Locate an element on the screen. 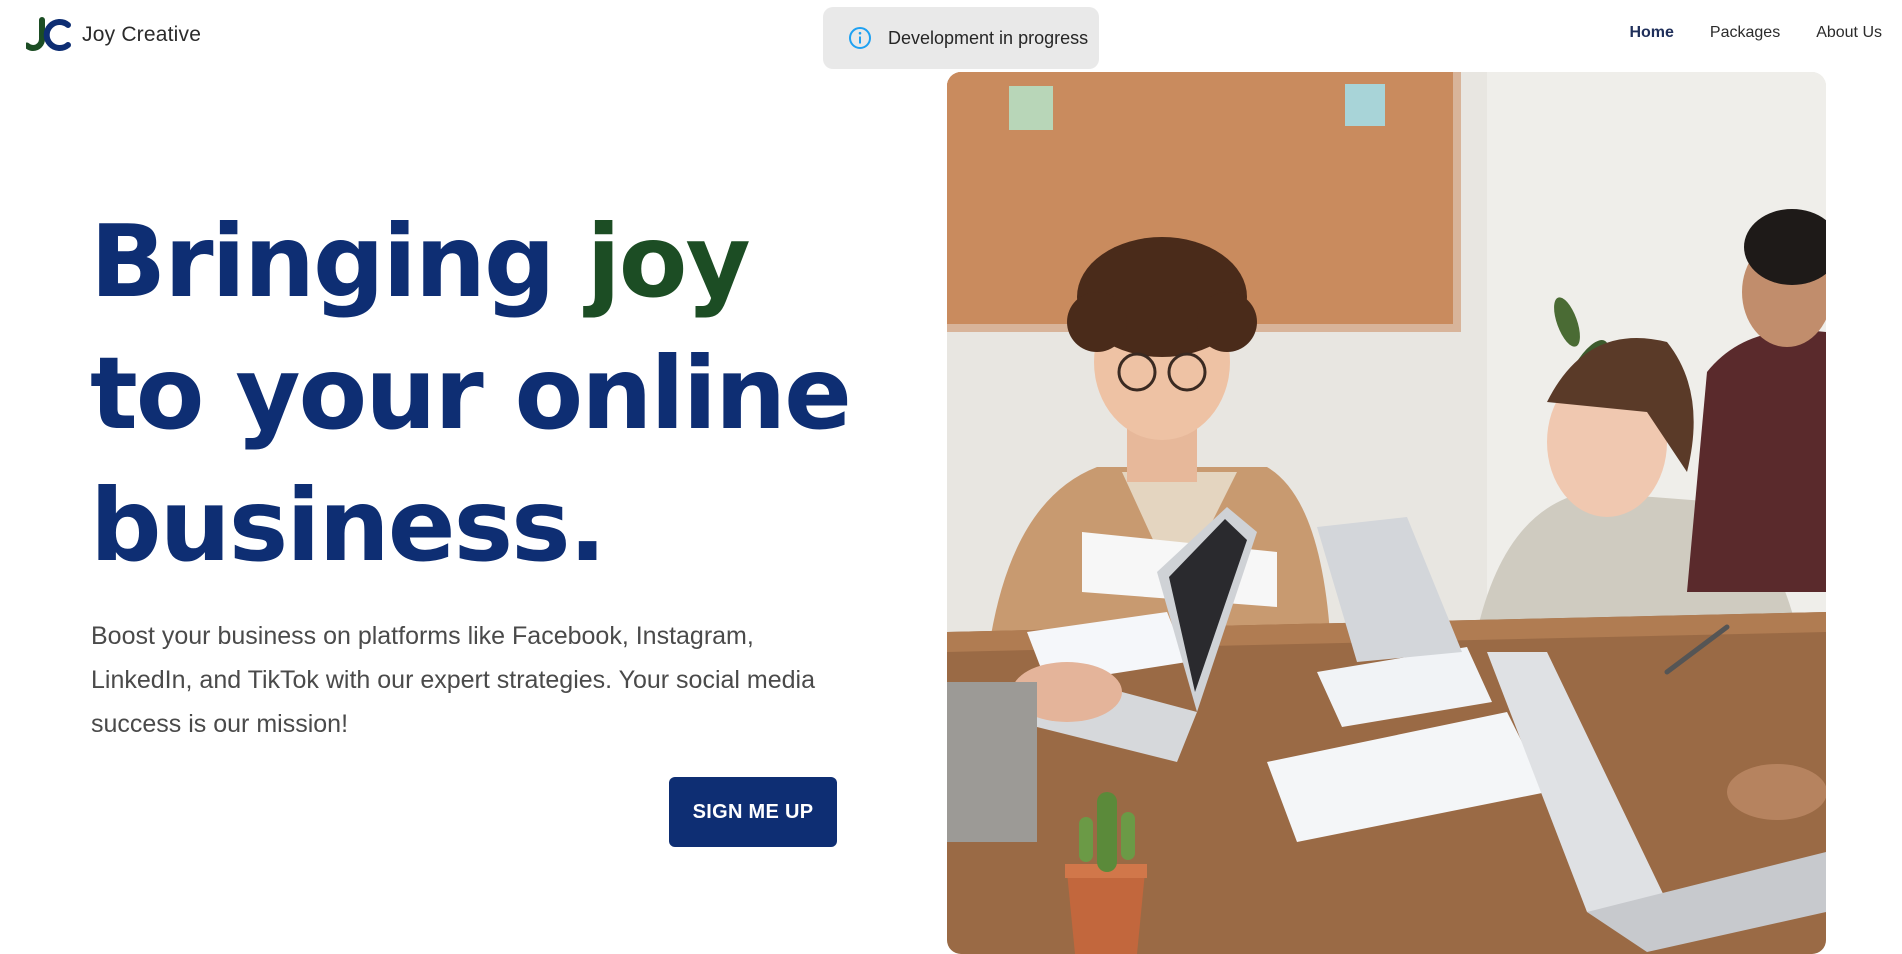 Image resolution: width=1902 pixels, height=954 pixels. toast-message: Development in progress is located at coordinates (988, 37).